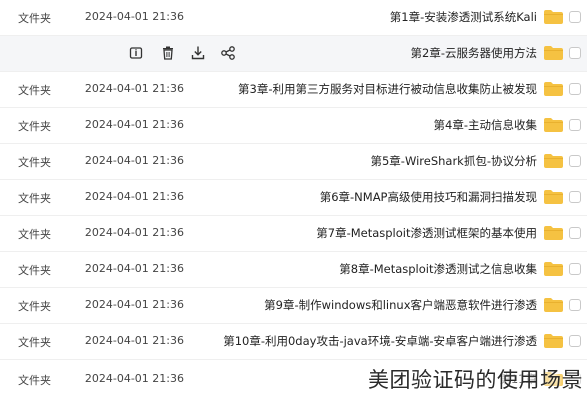 Image resolution: width=587 pixels, height=400 pixels. Describe the element at coordinates (438, 269) in the screenshot. I see `item-name: 第8章-Metasploit渗透测试之信息收集` at that location.